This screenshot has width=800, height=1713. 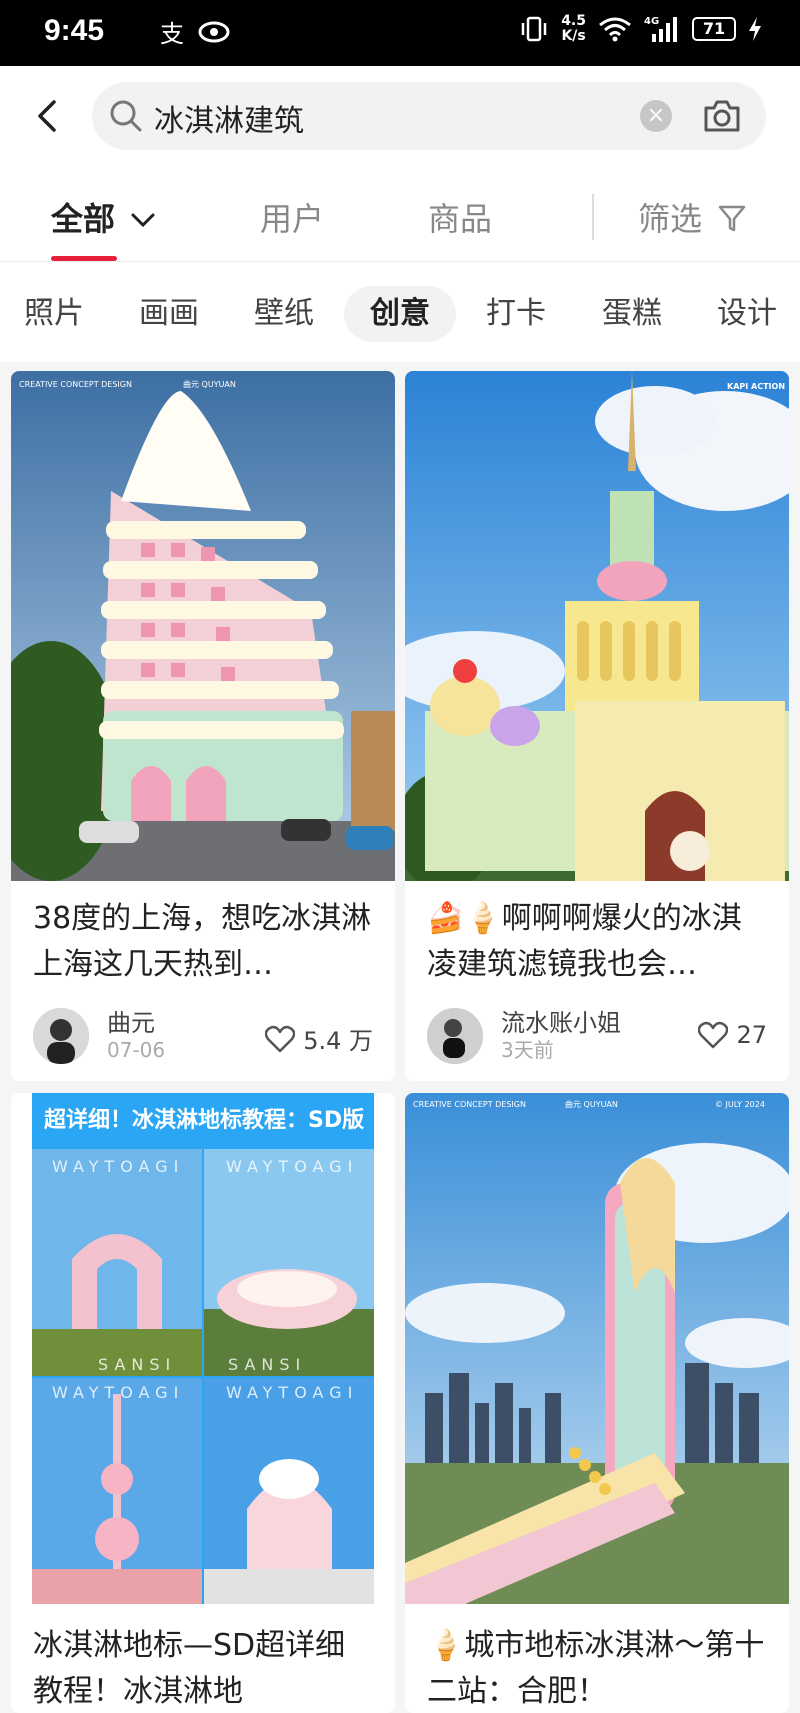 I want to click on chip-checkin: 打卡, so click(x=516, y=318).